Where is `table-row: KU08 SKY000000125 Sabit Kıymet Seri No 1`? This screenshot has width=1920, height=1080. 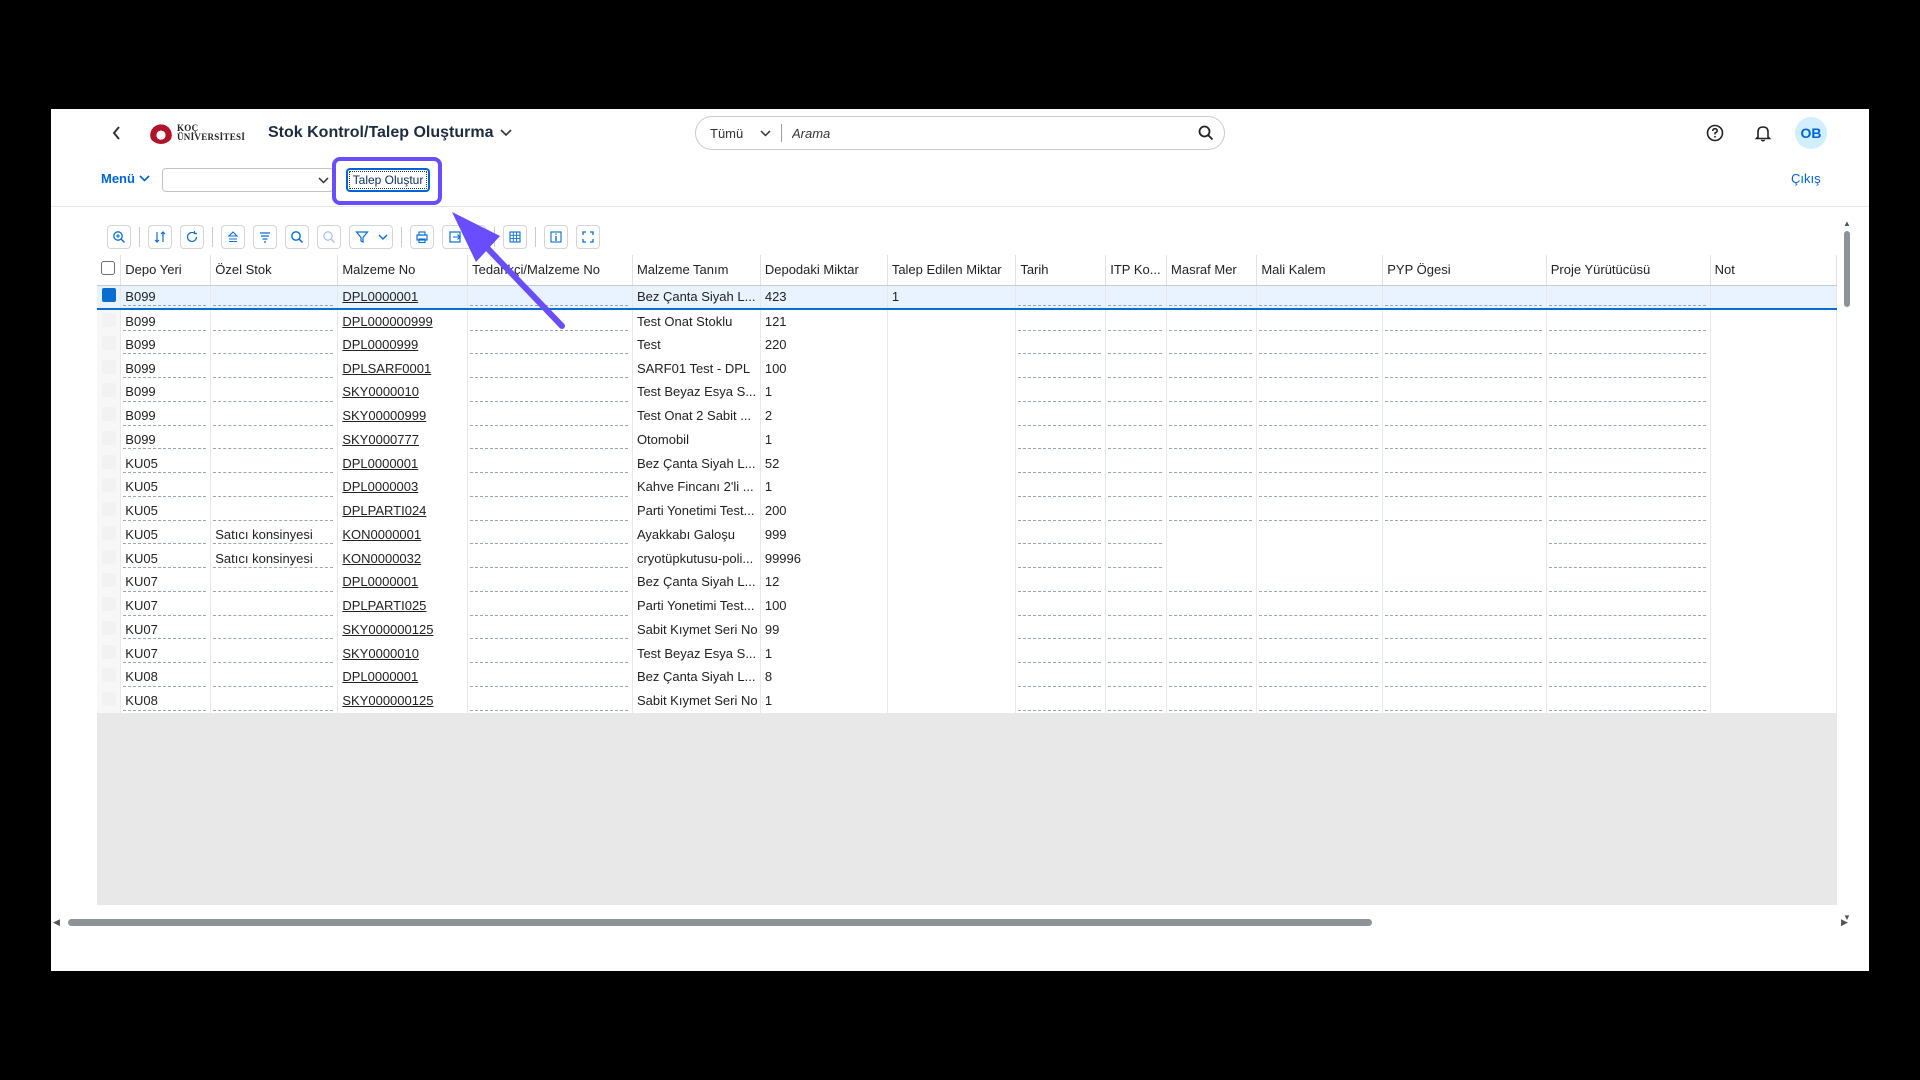 table-row: KU08 SKY000000125 Sabit Kıymet Seri No 1 is located at coordinates (967, 700).